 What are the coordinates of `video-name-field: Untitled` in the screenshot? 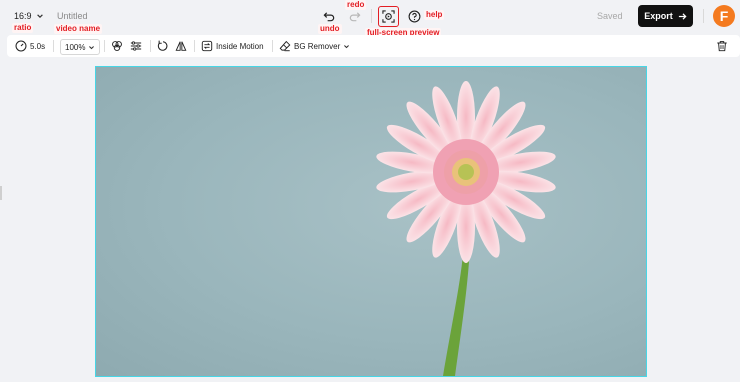 It's located at (72, 16).